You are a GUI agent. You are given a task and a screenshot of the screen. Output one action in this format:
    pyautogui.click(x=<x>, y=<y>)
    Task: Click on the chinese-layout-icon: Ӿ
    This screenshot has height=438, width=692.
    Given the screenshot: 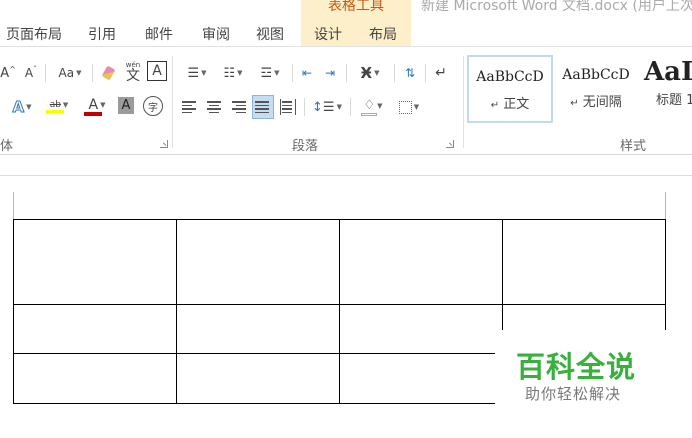 What is the action you would take?
    pyautogui.click(x=366, y=73)
    